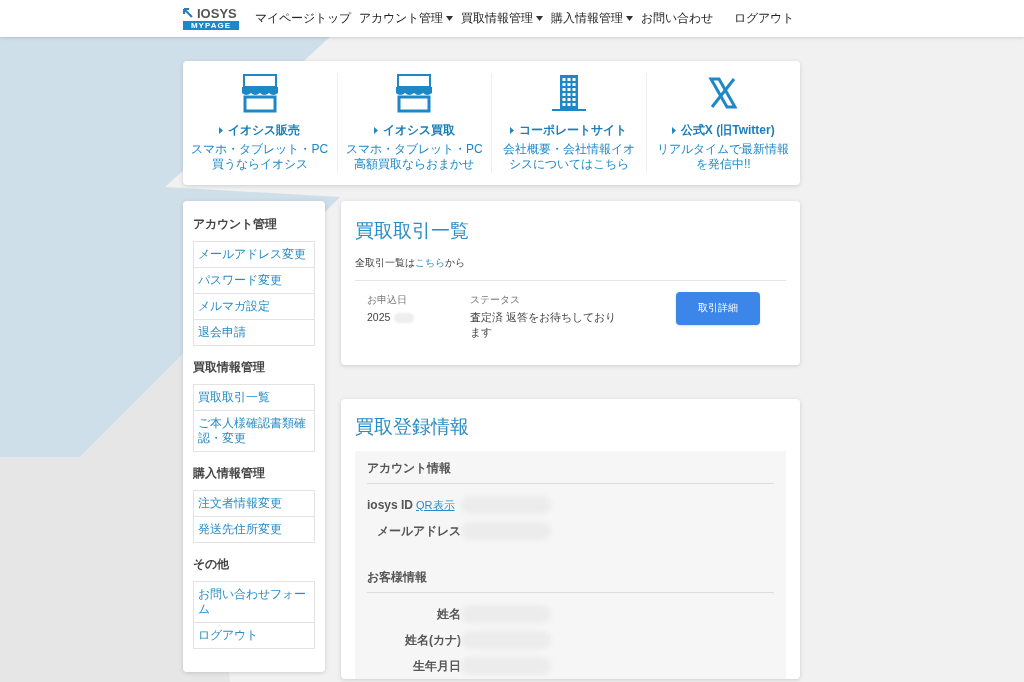  Describe the element at coordinates (254, 503) in the screenshot. I see `sidebar-link: 注文者情報変更` at that location.